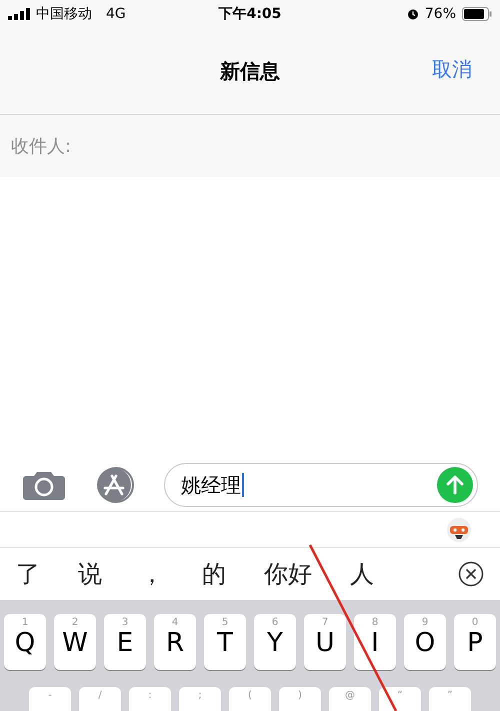 The image size is (500, 711). I want to click on camera-icon, so click(44, 485).